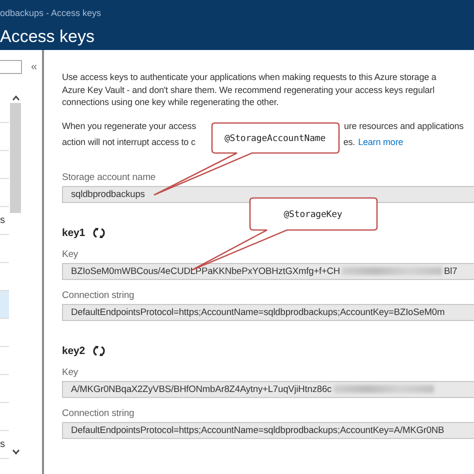  I want to click on search-field, so click(11, 67).